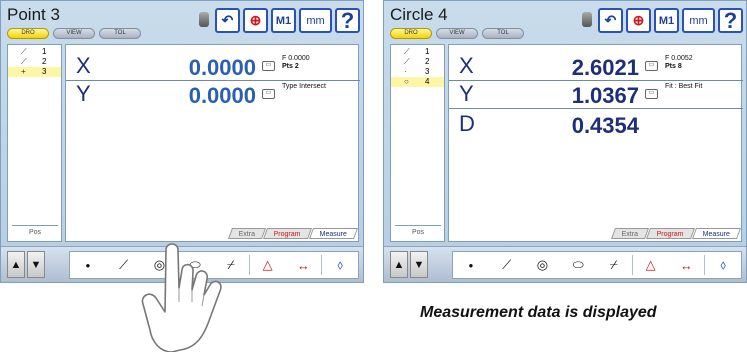 This screenshot has height=352, width=747. Describe the element at coordinates (538, 312) in the screenshot. I see `caption: Measurement data is displayed` at that location.